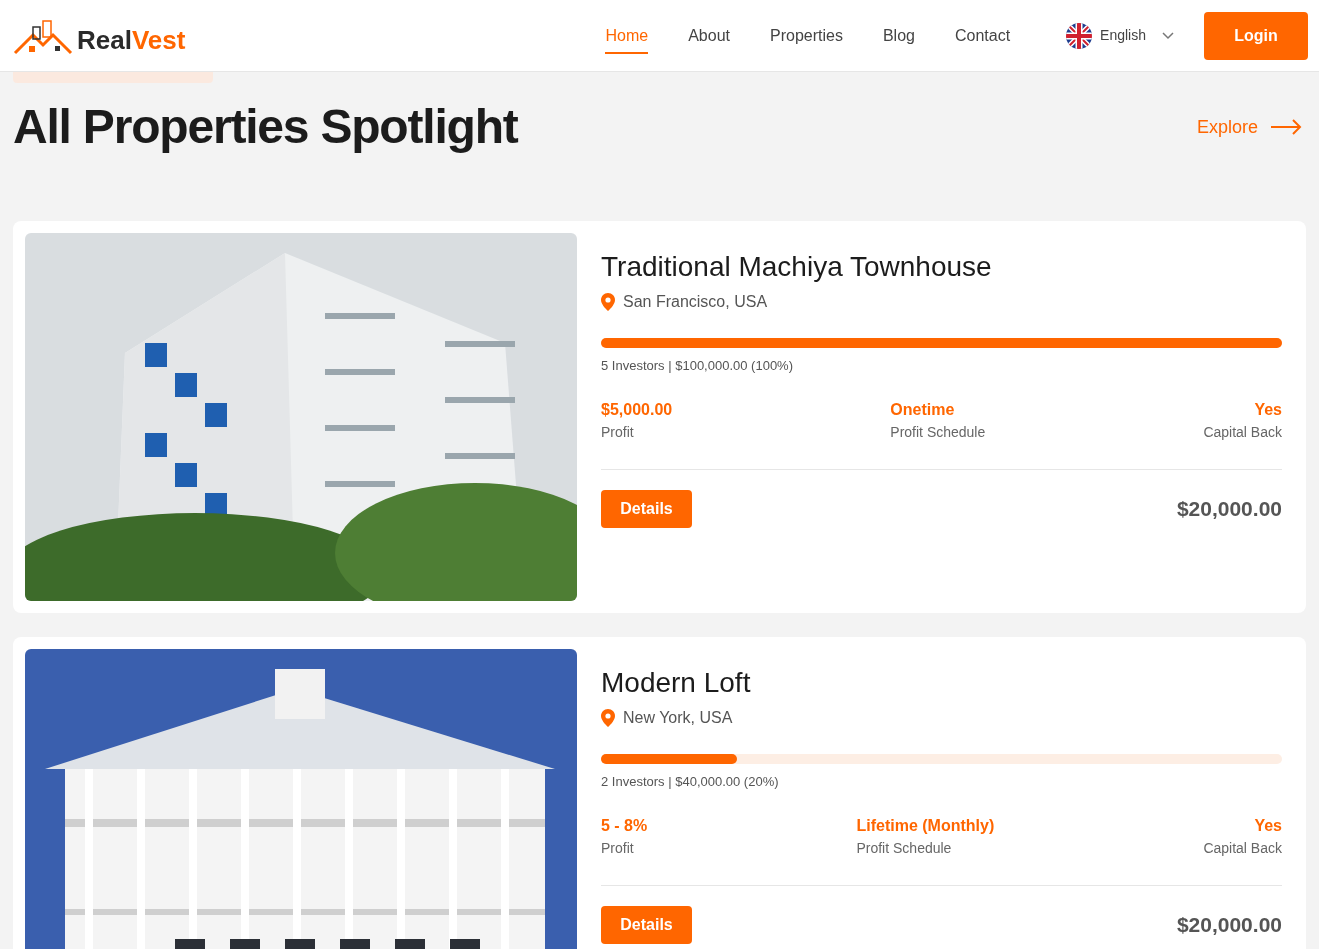 The width and height of the screenshot is (1319, 949). I want to click on investors-summary: 2 Investors | $40,000.00 (20%), so click(690, 782).